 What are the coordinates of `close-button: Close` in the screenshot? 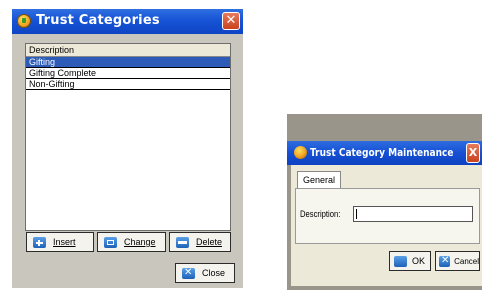 It's located at (205, 273).